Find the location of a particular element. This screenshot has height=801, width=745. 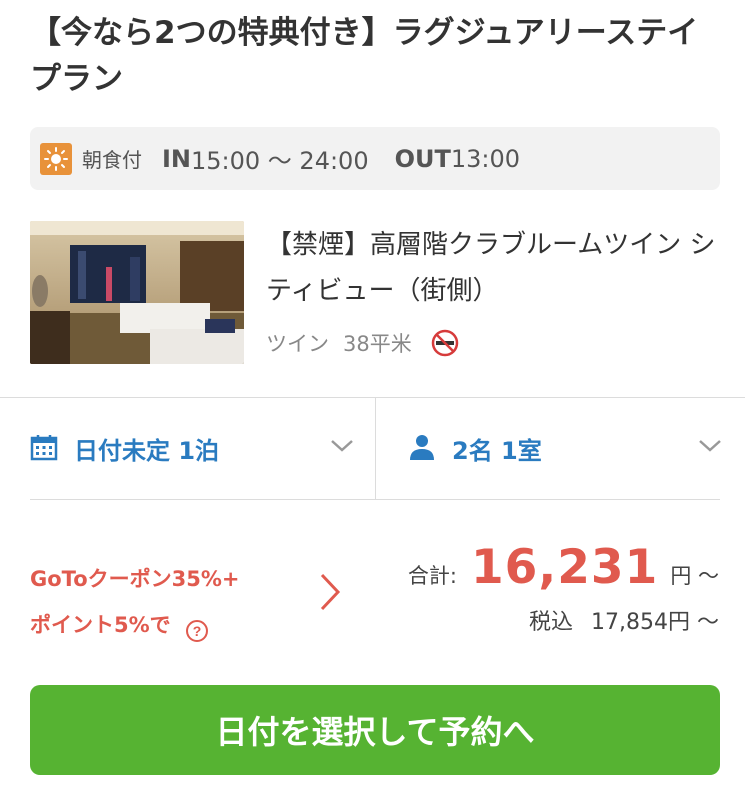

date-selector-label: 日付未定 1泊 is located at coordinates (147, 451).